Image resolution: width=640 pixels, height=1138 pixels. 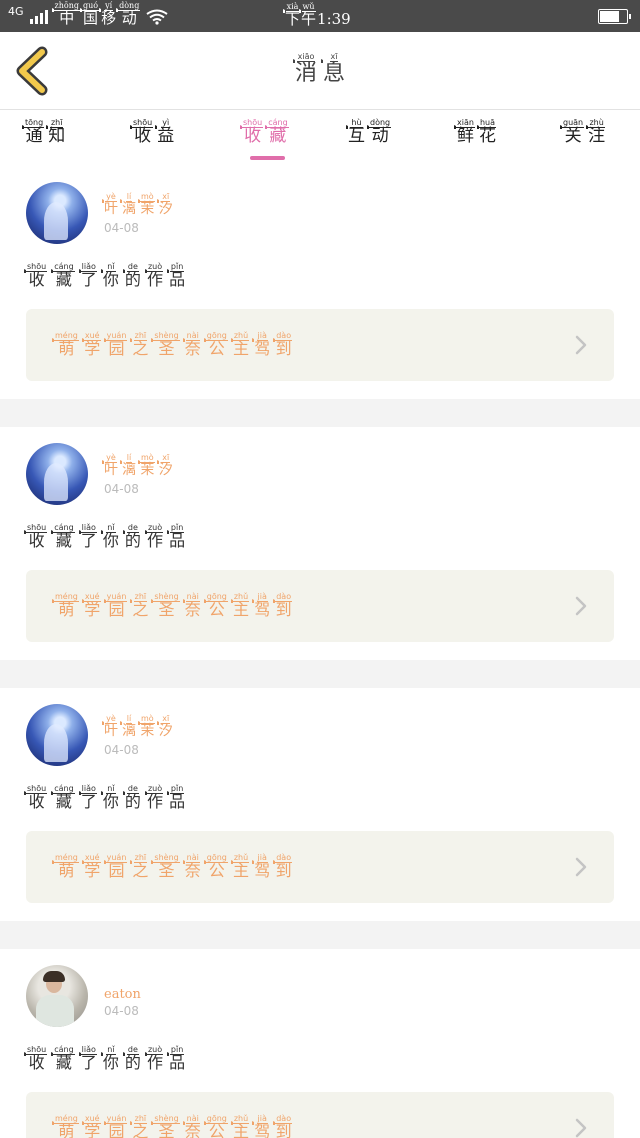 What do you see at coordinates (284, 866) in the screenshot?
I see `work-ruby: dào 到` at bounding box center [284, 866].